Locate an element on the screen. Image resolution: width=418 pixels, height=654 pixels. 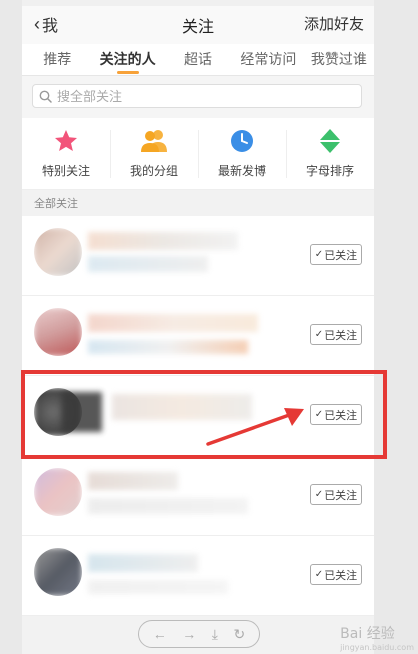
search-input is located at coordinates (197, 96).